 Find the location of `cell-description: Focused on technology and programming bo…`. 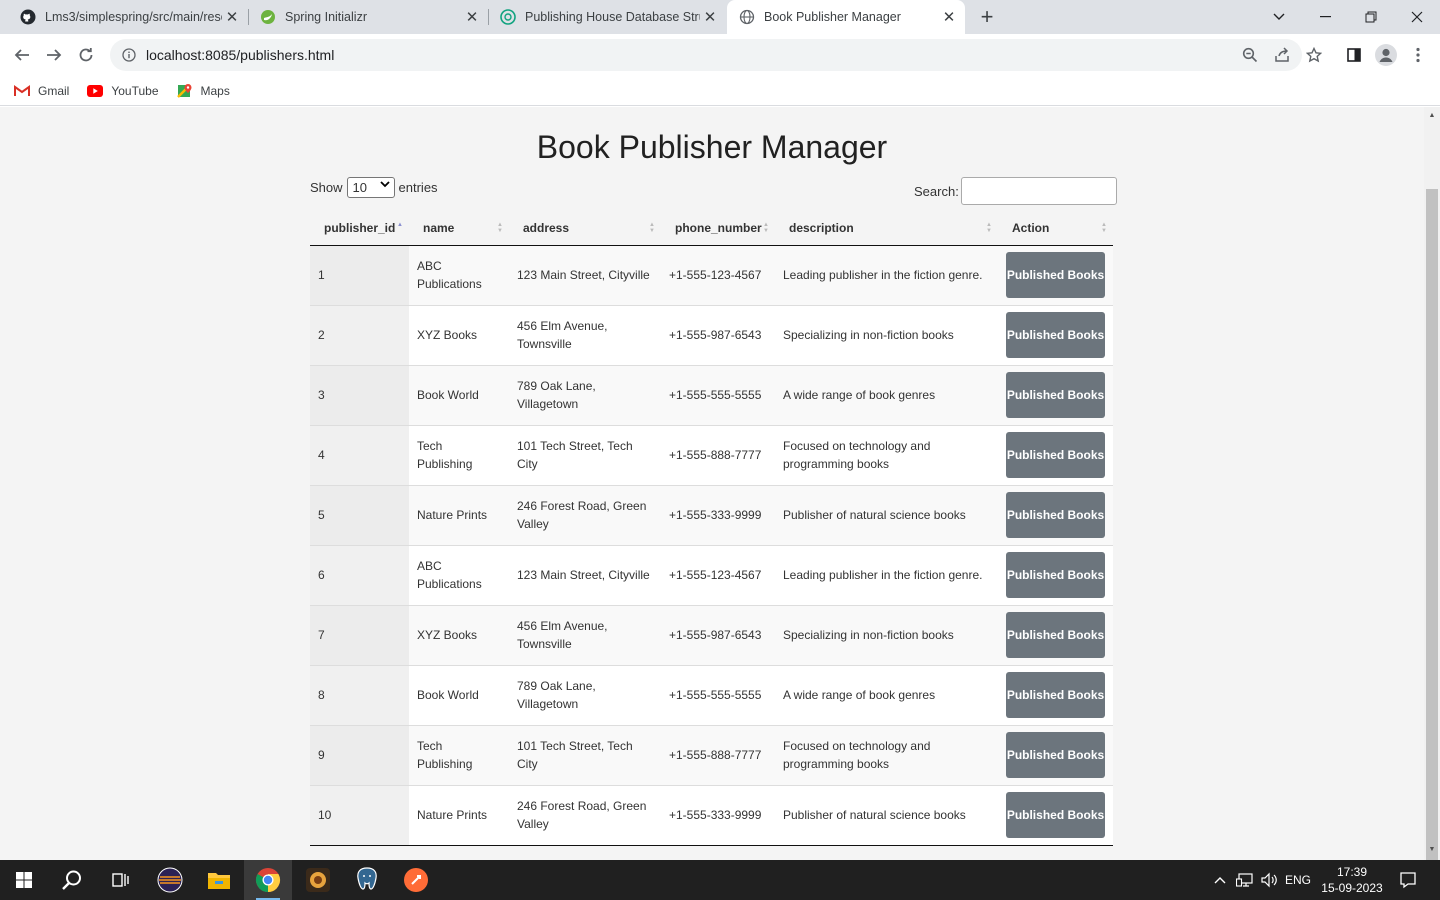

cell-description: Focused on technology and programming bo… is located at coordinates (886, 754).